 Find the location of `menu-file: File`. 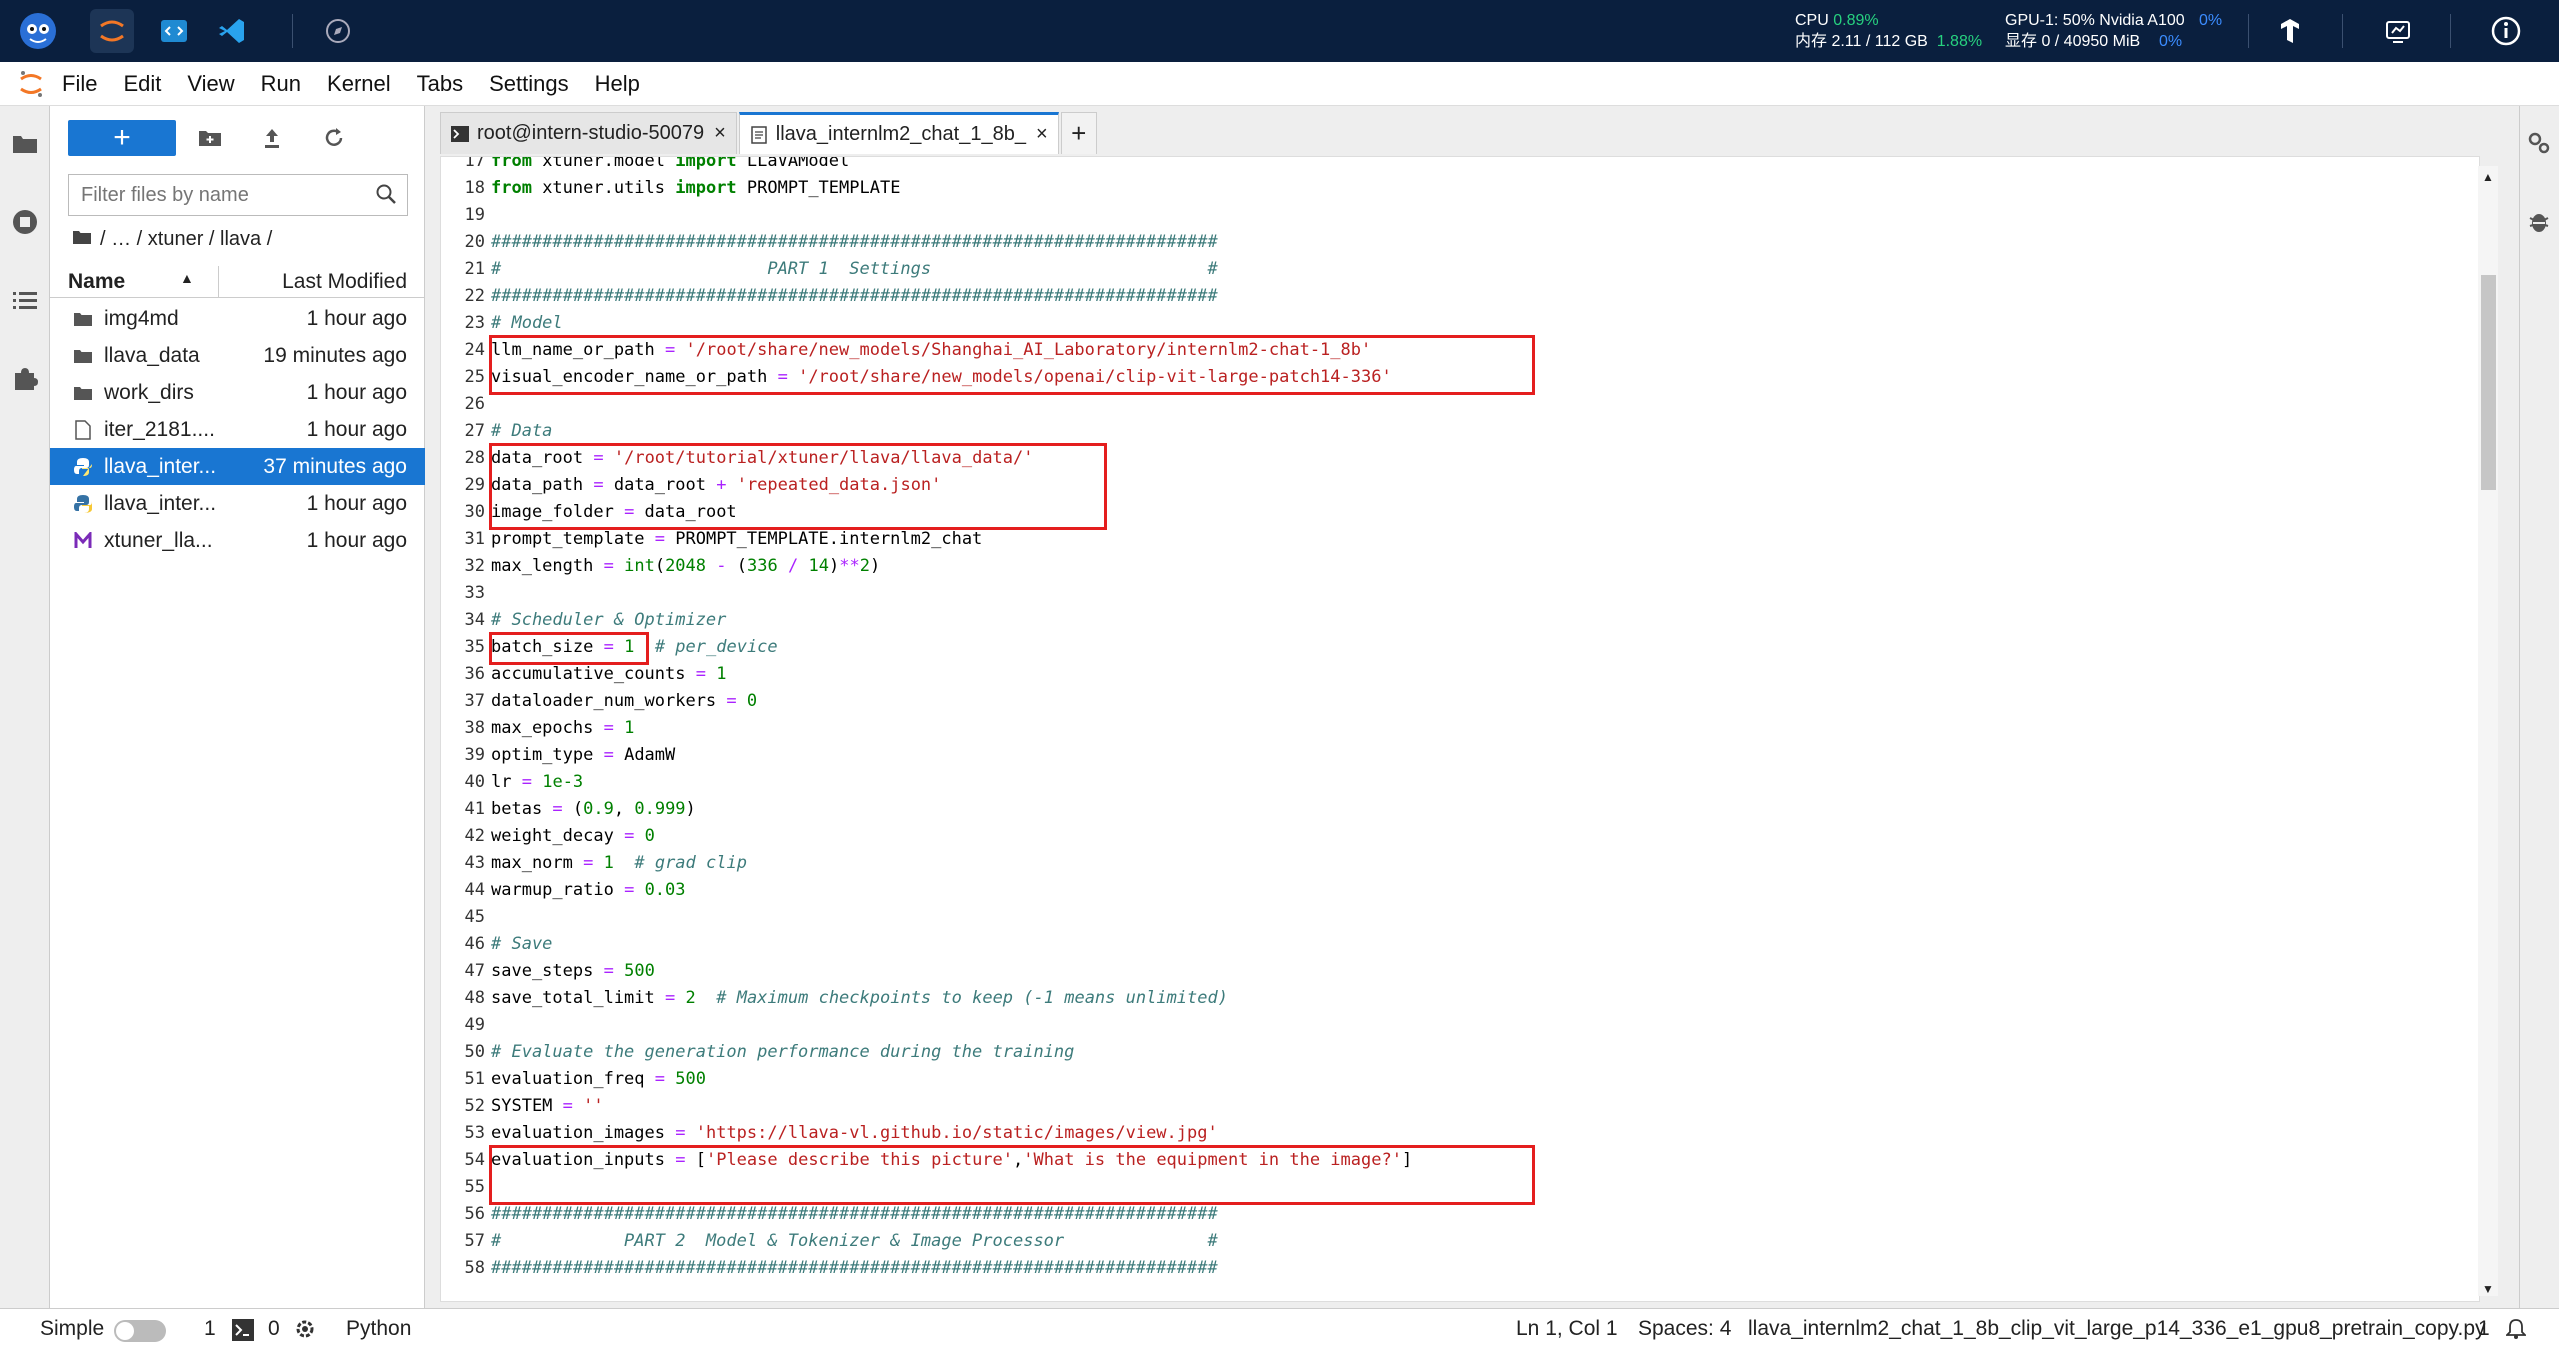

menu-file: File is located at coordinates (79, 84).